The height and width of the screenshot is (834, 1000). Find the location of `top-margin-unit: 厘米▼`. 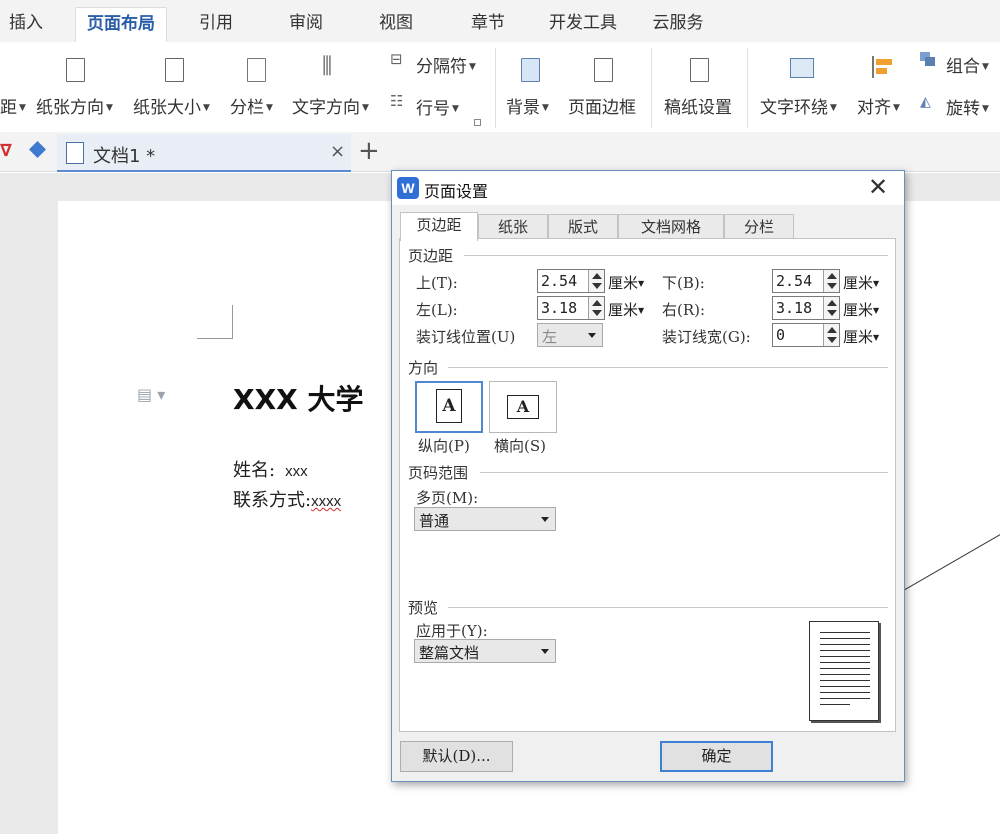

top-margin-unit: 厘米▼ is located at coordinates (626, 282).